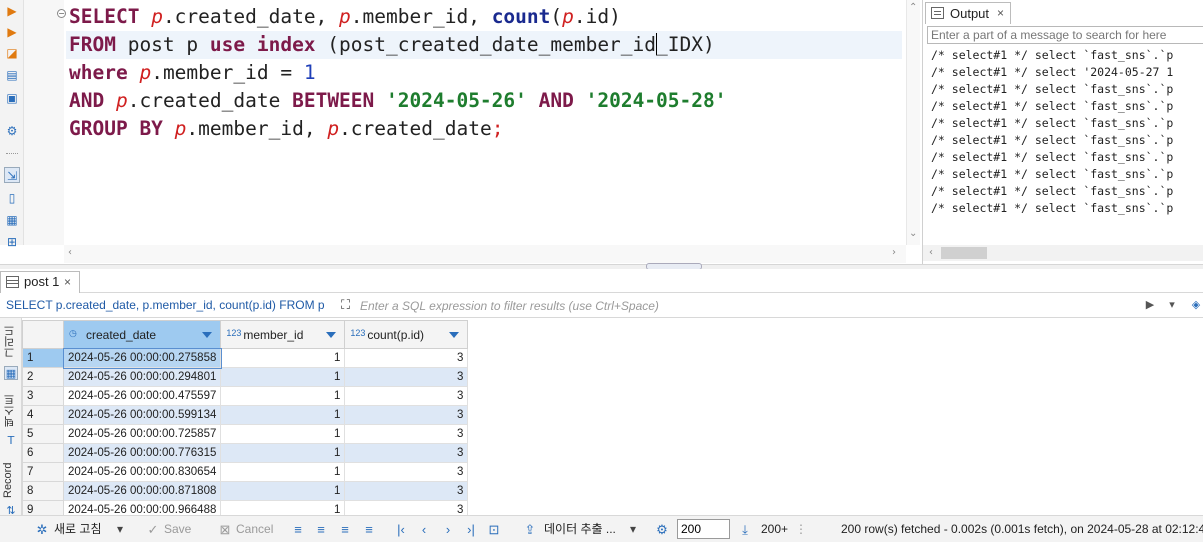 The width and height of the screenshot is (1203, 542). I want to click on refresh-icon: ✲, so click(42, 529).